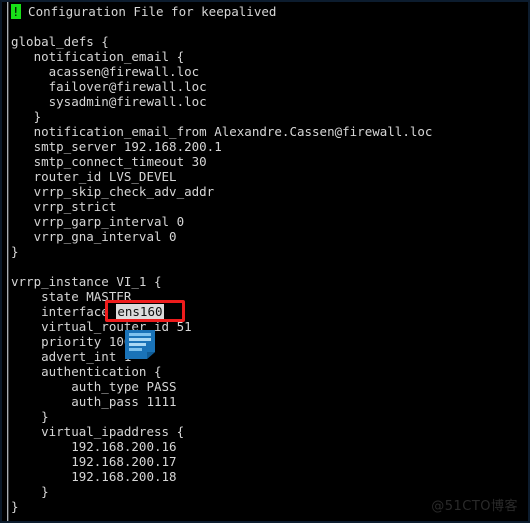 Image resolution: width=530 pixels, height=523 pixels. I want to click on code-line: vrrp_garp_interval 0, so click(98, 221).